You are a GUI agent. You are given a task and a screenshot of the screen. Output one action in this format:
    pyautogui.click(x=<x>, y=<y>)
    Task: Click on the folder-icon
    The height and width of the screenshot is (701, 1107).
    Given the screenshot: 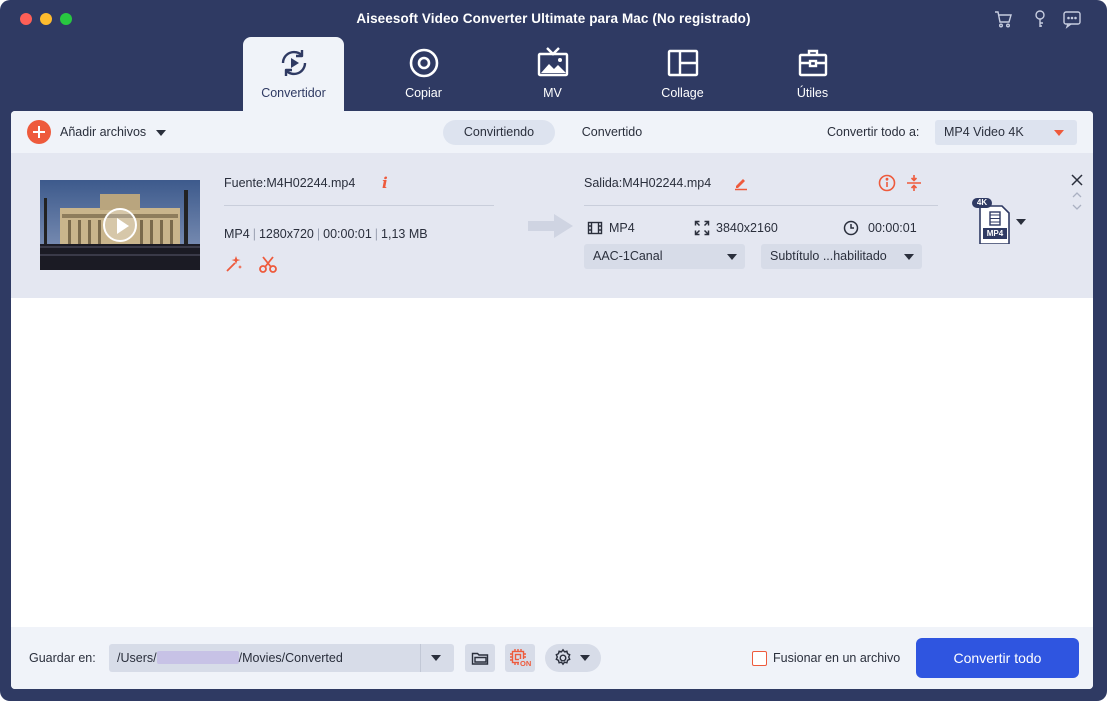 What is the action you would take?
    pyautogui.click(x=480, y=658)
    